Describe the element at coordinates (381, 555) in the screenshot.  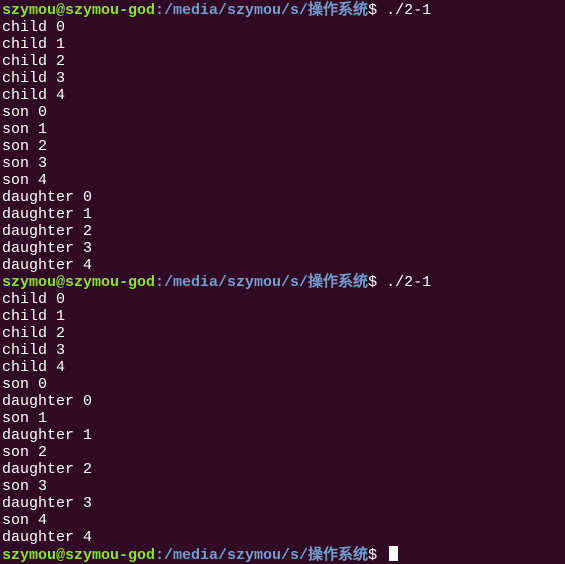
I see `command-text` at that location.